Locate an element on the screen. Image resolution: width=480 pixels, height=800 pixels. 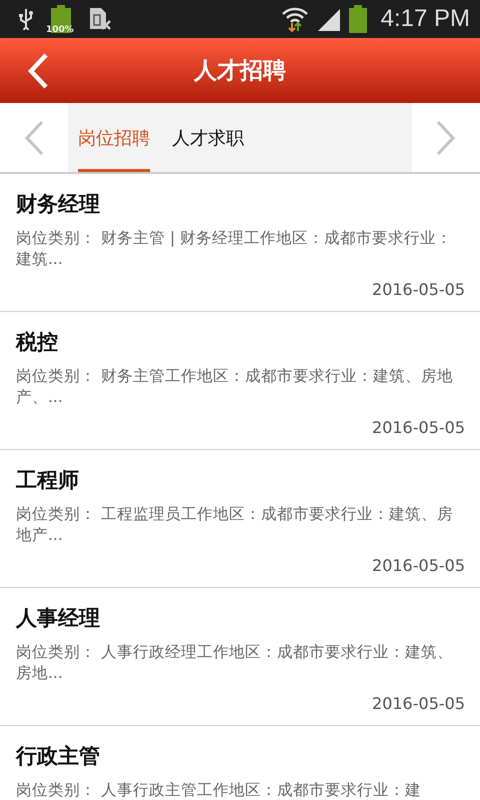
tab: 岗位招聘 is located at coordinates (114, 137).